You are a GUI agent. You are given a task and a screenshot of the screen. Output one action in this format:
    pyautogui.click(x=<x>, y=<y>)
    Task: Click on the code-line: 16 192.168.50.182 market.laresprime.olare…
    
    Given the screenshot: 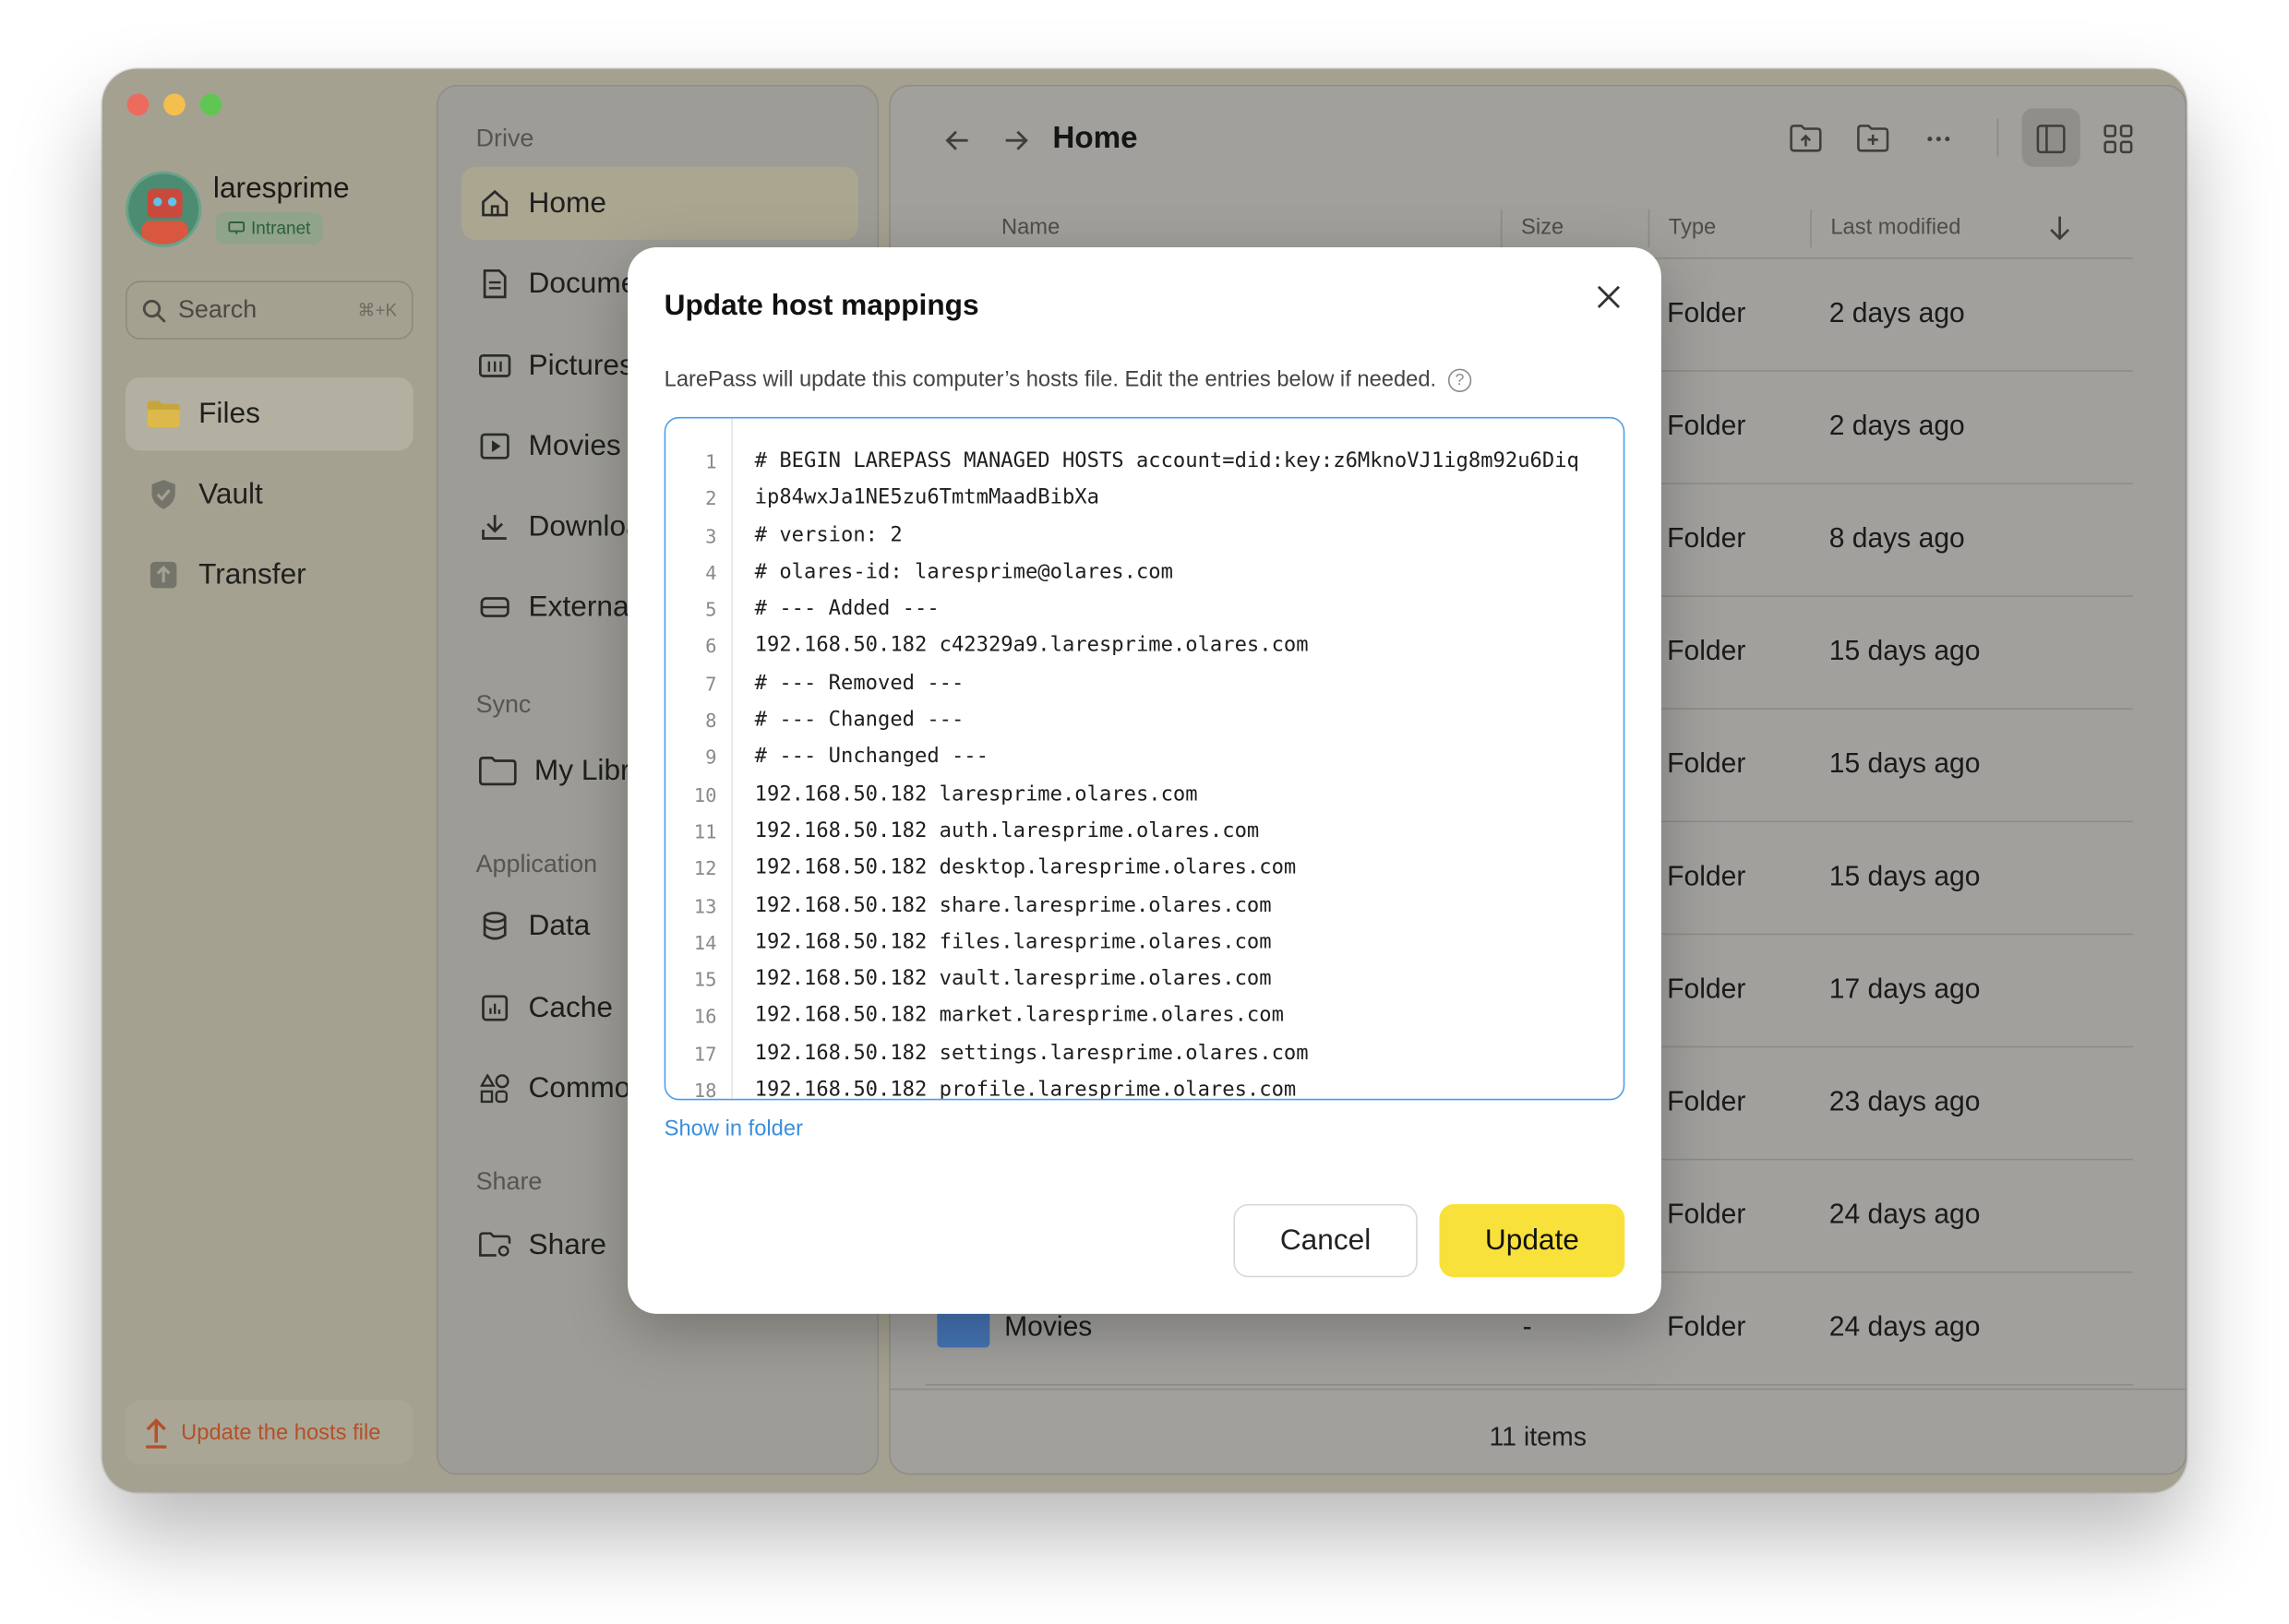 What is the action you would take?
    pyautogui.click(x=1144, y=1019)
    